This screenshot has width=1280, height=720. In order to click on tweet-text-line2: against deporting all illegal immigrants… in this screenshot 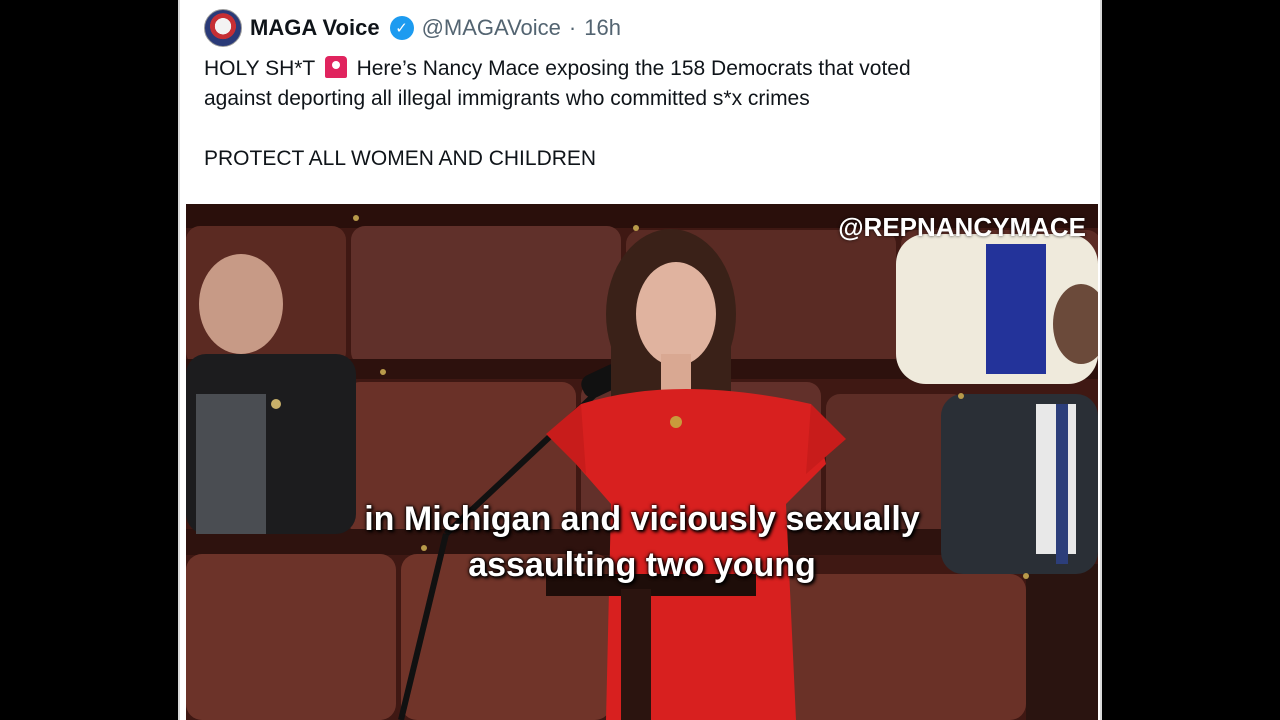, I will do `click(507, 98)`.